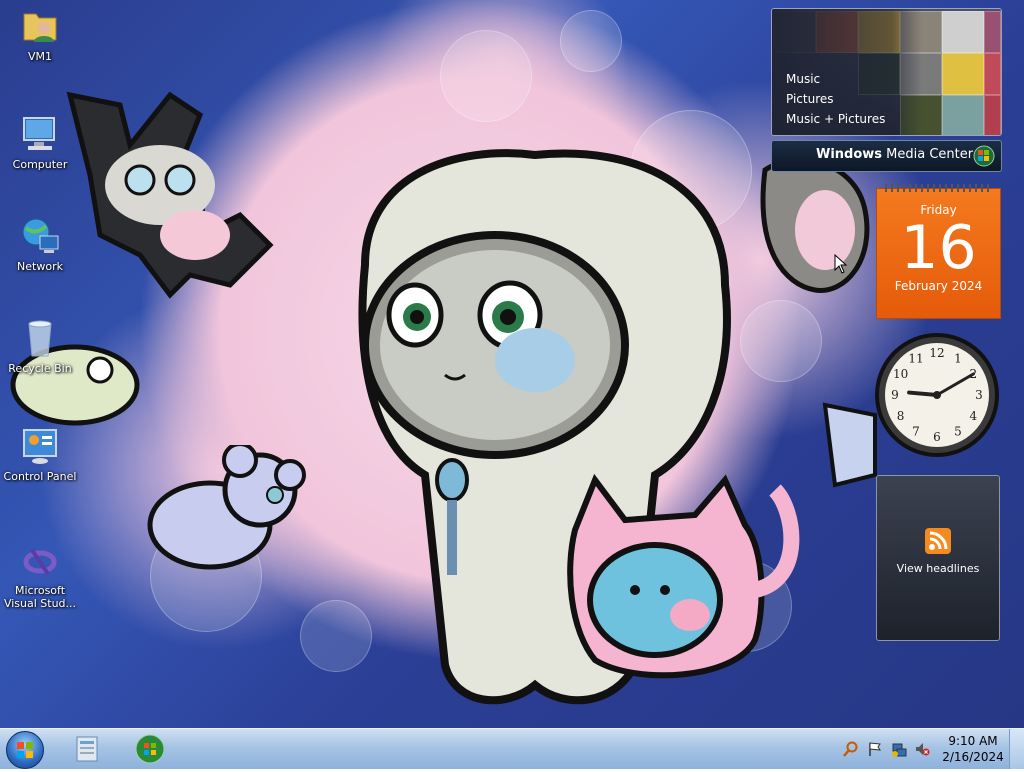 This screenshot has width=1024, height=772. What do you see at coordinates (40, 476) in the screenshot?
I see `desktop-icon-label: Control Panel` at bounding box center [40, 476].